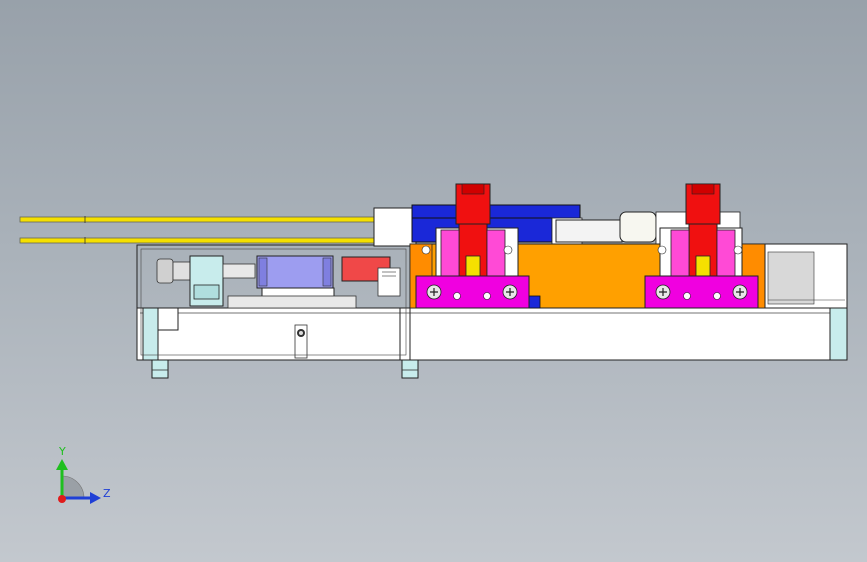 This screenshot has width=867, height=562. Describe the element at coordinates (295, 272) in the screenshot. I see `pneumatic-cylinder` at that location.